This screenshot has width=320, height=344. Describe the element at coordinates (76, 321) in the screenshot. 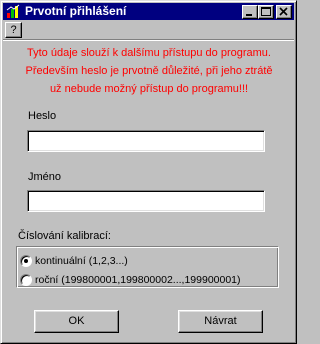

I see `ok-button: OK` at that location.